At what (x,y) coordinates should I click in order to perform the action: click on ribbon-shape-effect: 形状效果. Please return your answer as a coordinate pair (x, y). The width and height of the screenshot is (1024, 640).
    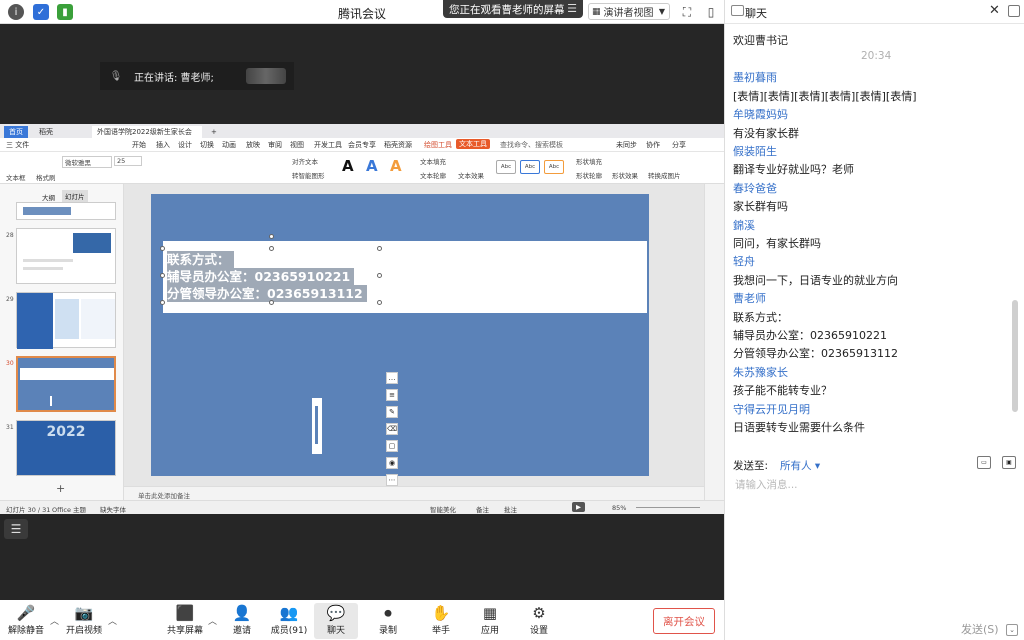
    Looking at the image, I should click on (625, 175).